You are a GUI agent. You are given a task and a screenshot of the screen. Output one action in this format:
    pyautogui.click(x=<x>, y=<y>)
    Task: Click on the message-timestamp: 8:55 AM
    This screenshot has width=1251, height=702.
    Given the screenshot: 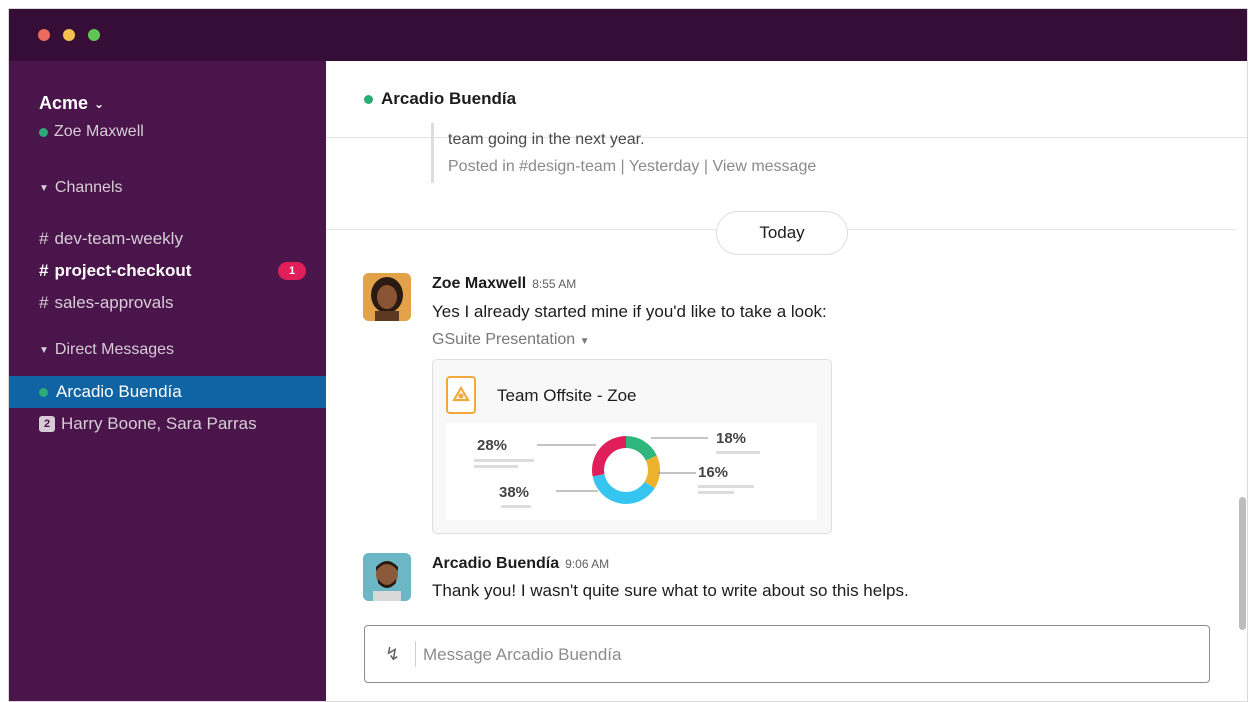 What is the action you would take?
    pyautogui.click(x=554, y=284)
    